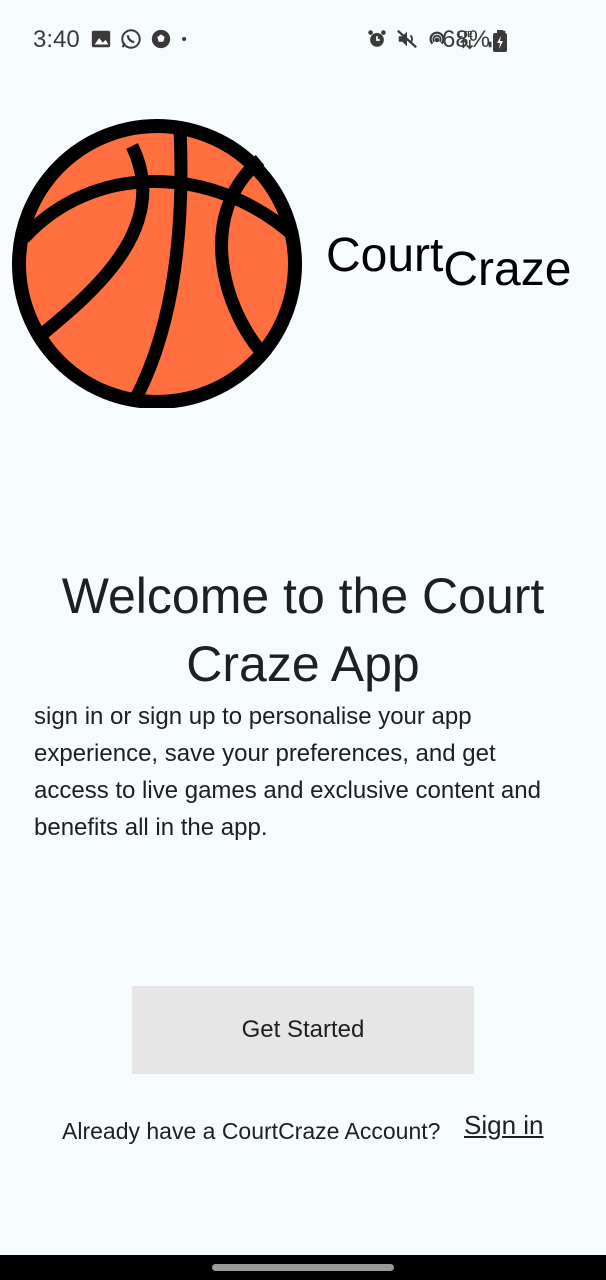 The width and height of the screenshot is (606, 1280). What do you see at coordinates (303, 40) in the screenshot?
I see `status-bar: 3:40 LTE 68%` at bounding box center [303, 40].